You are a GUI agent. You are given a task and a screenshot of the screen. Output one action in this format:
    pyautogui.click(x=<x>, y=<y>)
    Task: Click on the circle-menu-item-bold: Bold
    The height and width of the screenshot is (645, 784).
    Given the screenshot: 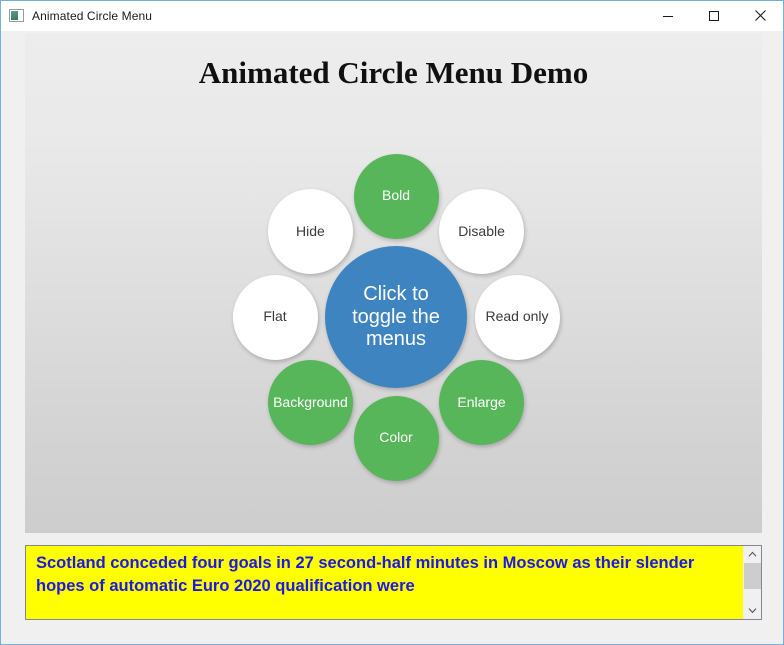 What is the action you would take?
    pyautogui.click(x=396, y=196)
    